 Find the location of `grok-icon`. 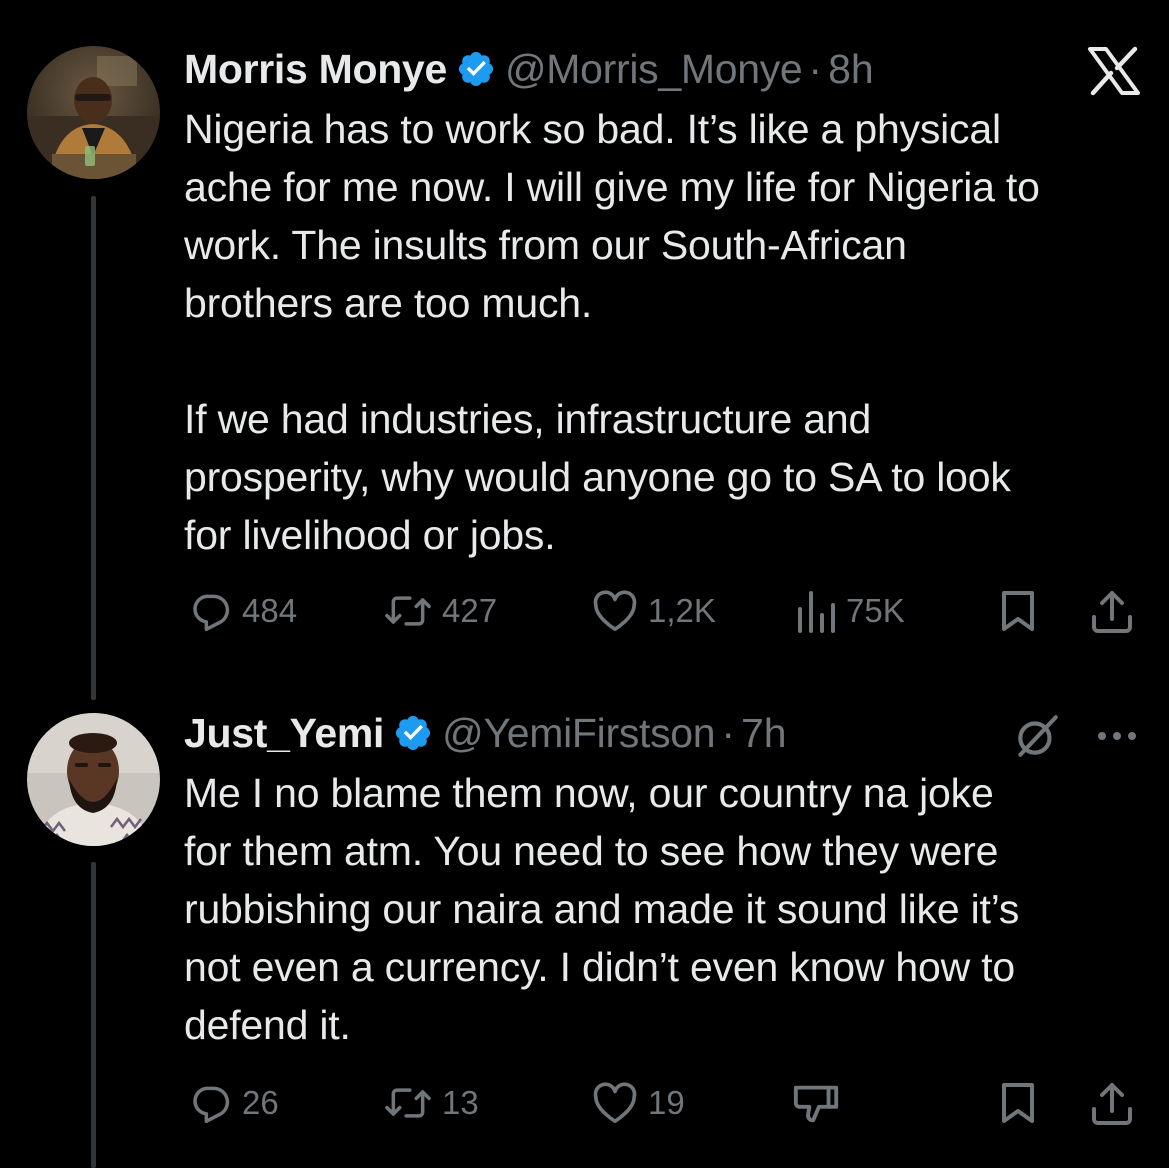

grok-icon is located at coordinates (1037, 736).